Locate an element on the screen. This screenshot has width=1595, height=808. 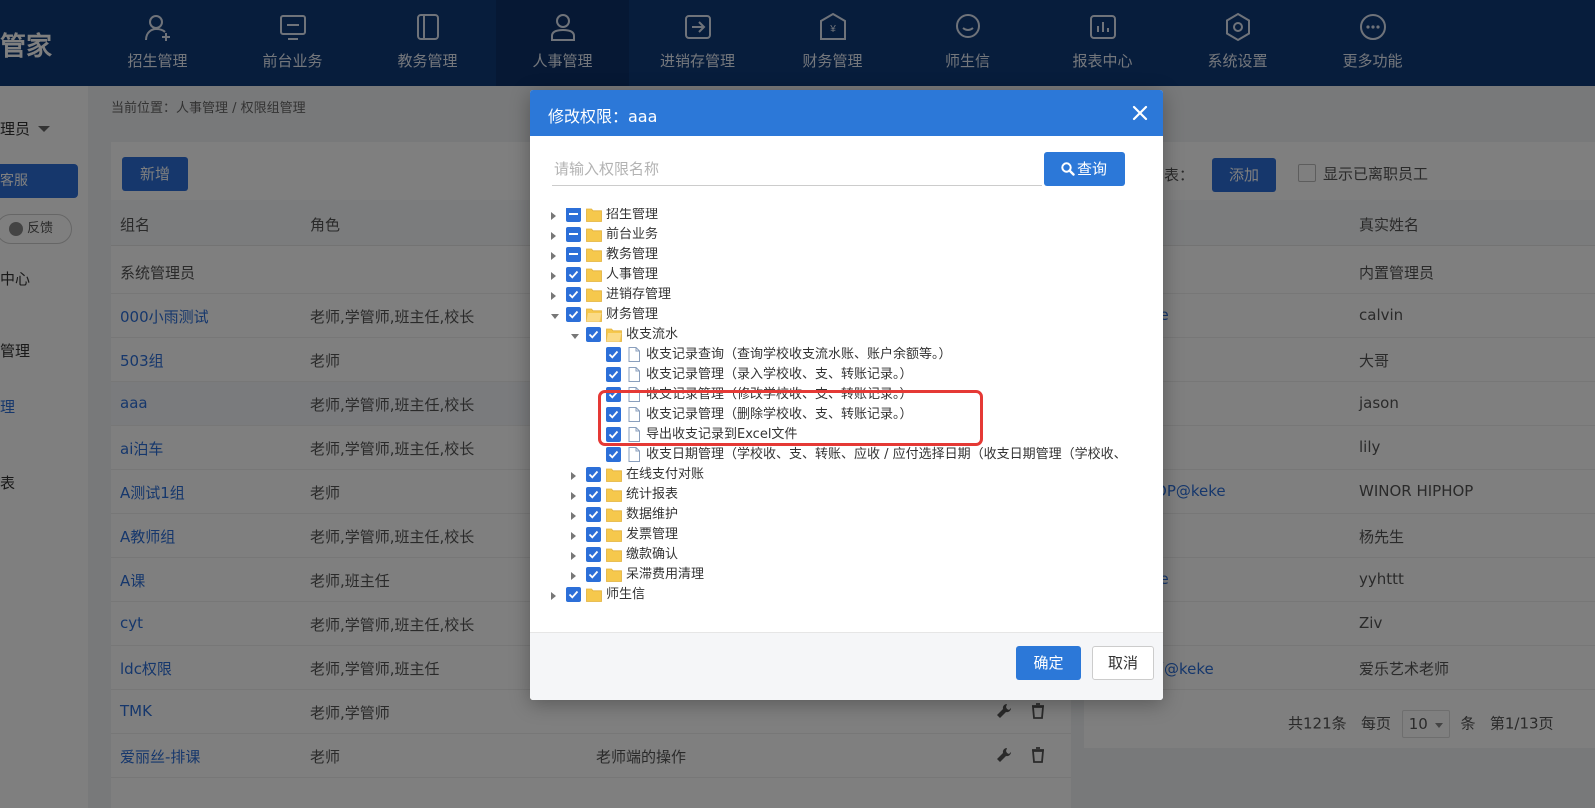
tree-node-label: 缴款确认 is located at coordinates (652, 554).